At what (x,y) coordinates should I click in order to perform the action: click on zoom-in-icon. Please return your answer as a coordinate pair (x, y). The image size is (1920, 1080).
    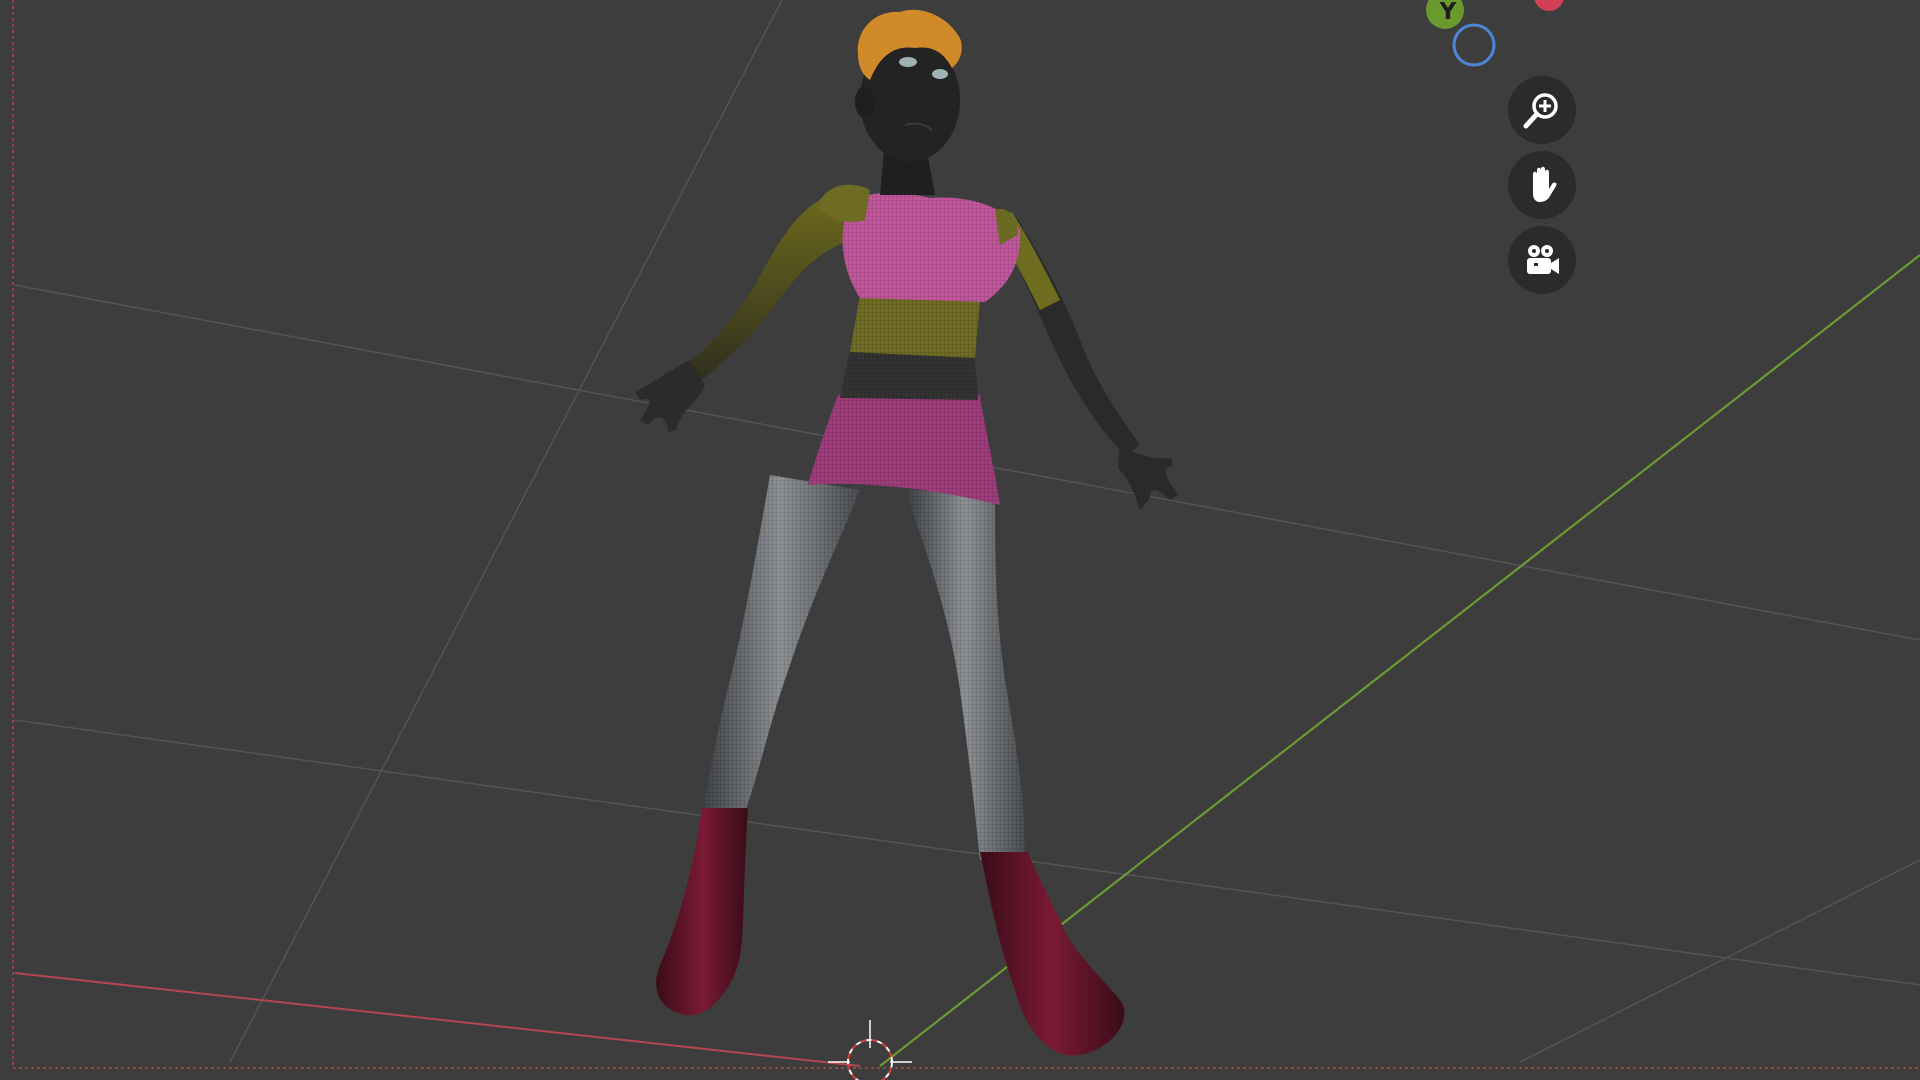
    Looking at the image, I should click on (1540, 111).